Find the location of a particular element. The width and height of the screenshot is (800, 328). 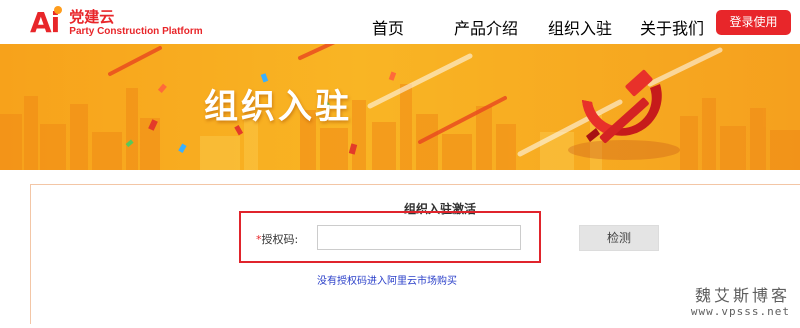

auth-code-input is located at coordinates (419, 237).